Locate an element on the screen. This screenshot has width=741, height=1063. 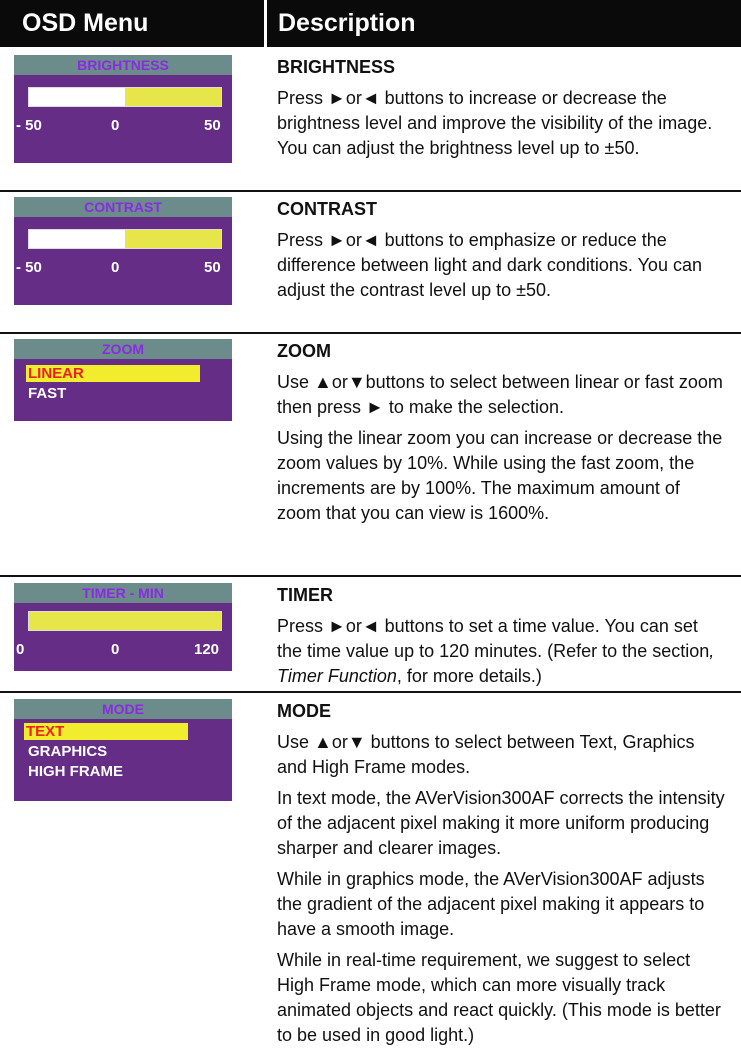
zoom-osd-title: ZOOM is located at coordinates (123, 349).